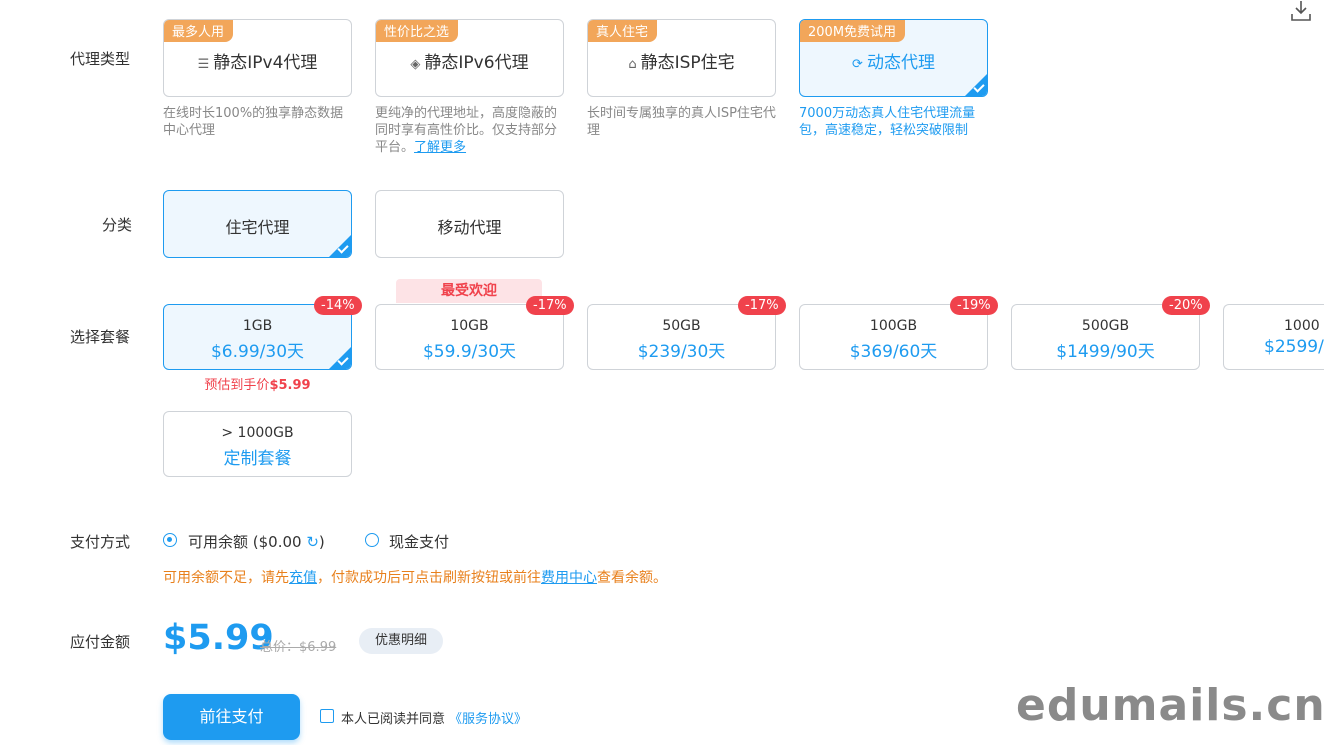  What do you see at coordinates (1294, 347) in the screenshot?
I see `plan-price: $2599/` at bounding box center [1294, 347].